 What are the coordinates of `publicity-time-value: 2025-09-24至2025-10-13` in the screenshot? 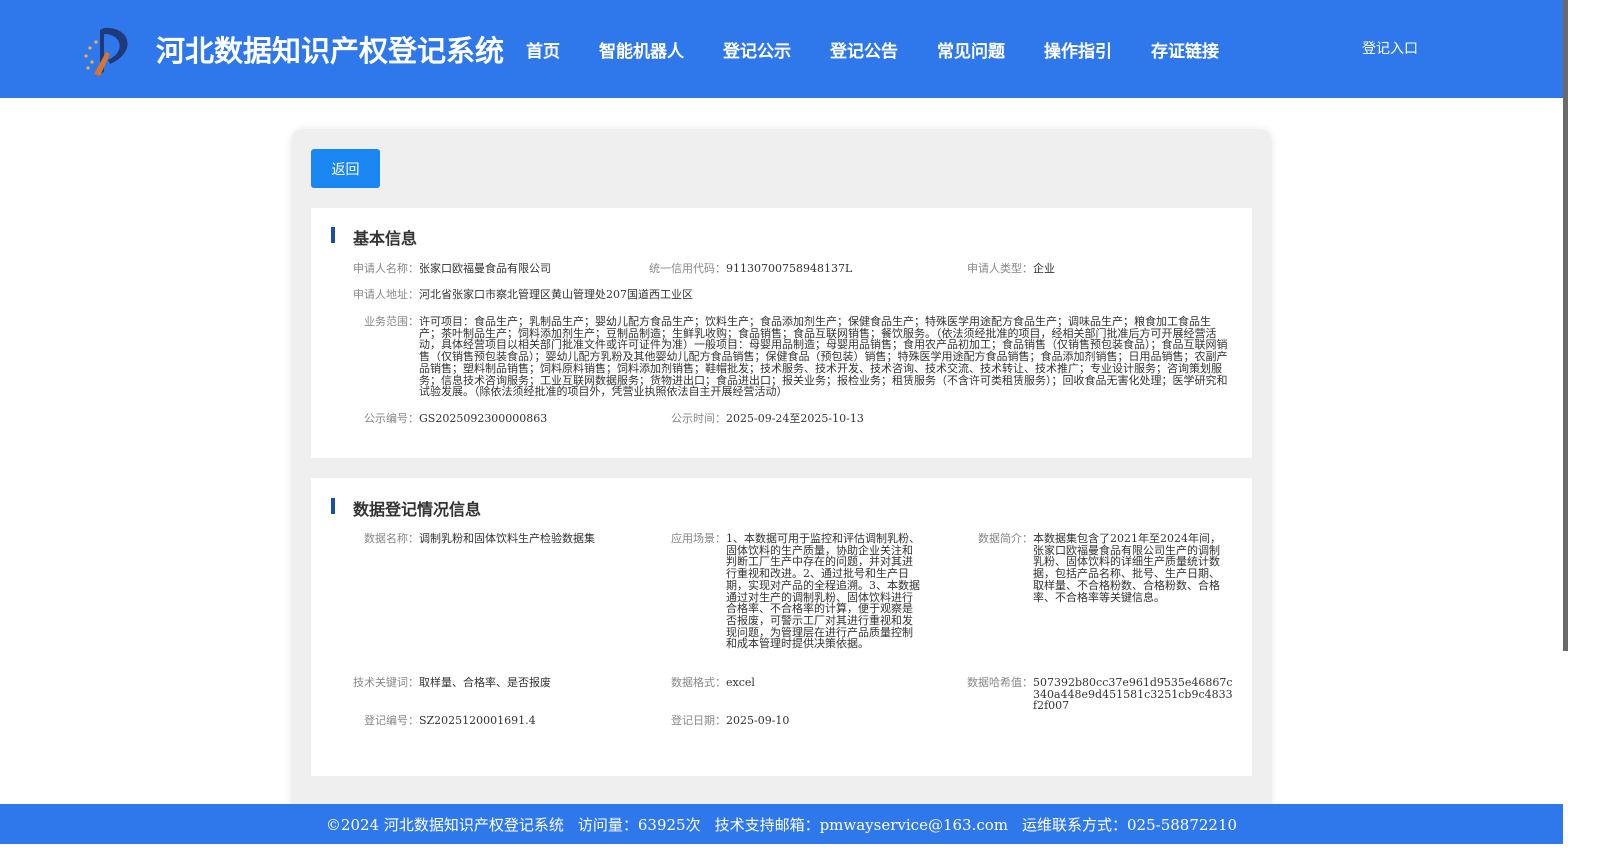 It's located at (795, 418).